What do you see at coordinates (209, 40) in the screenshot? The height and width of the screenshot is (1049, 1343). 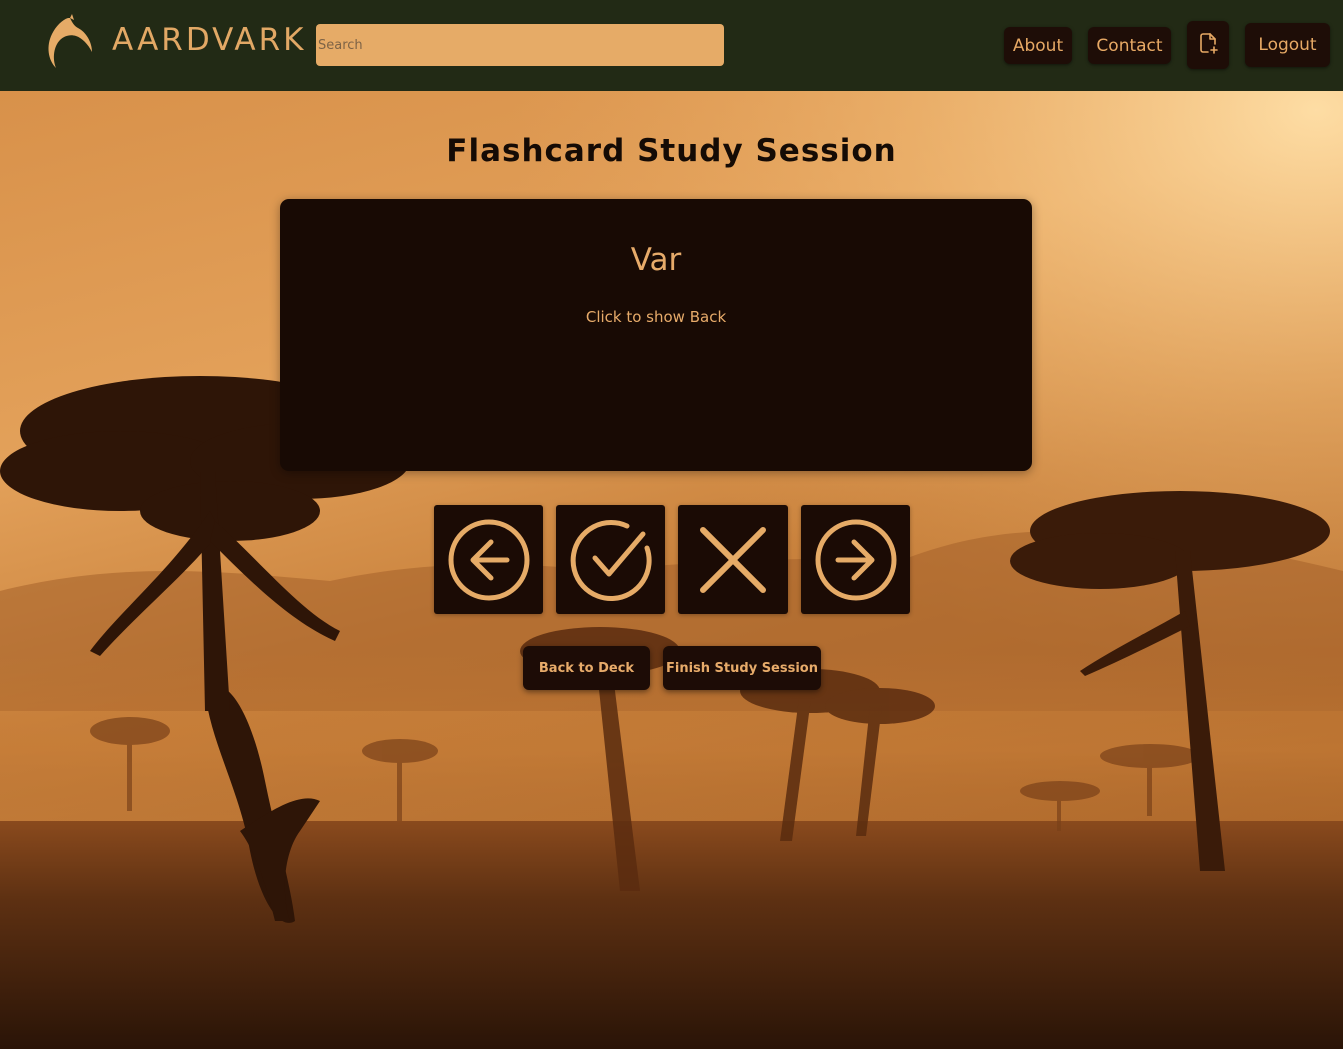 I see `brand-name: AARDVARK` at bounding box center [209, 40].